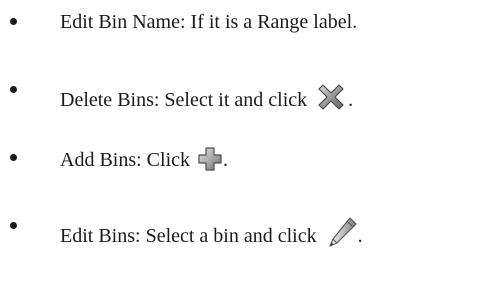  I want to click on list-item-edit-bin-name: Edit Bin Name: If it is a Range label., so click(244, 24).